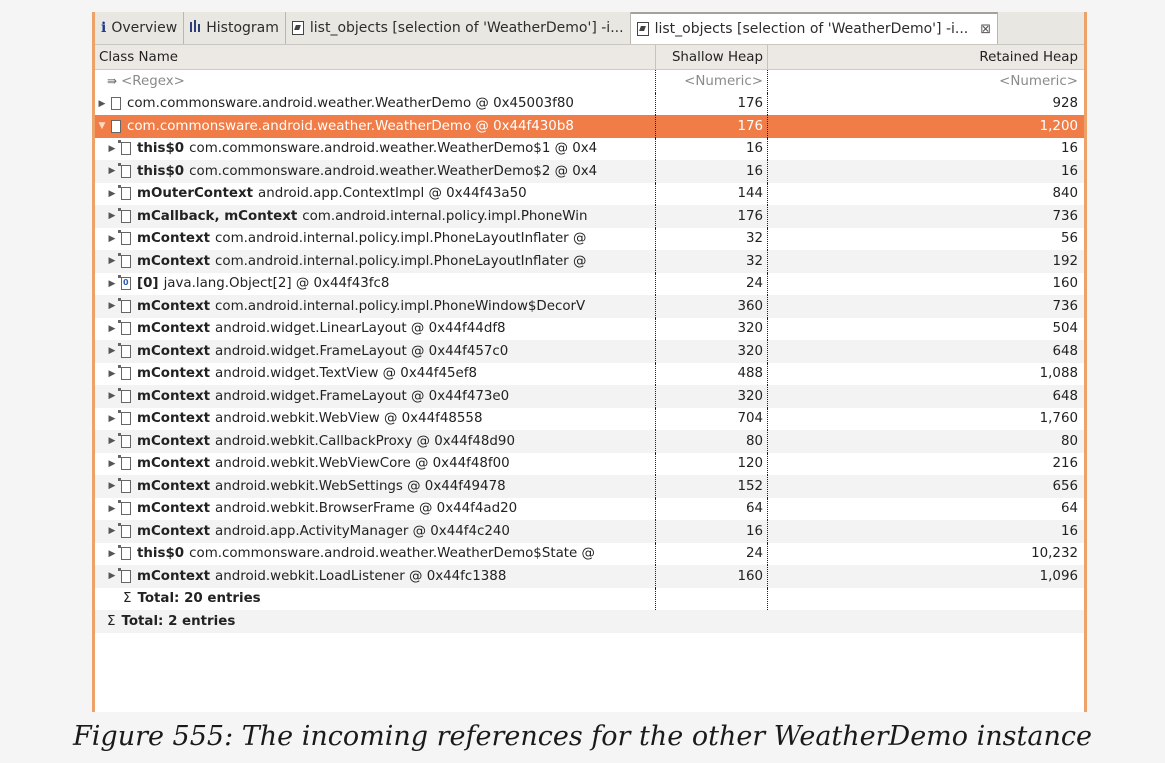  What do you see at coordinates (925, 576) in the screenshot?
I see `retained-heap-value: 1,096` at bounding box center [925, 576].